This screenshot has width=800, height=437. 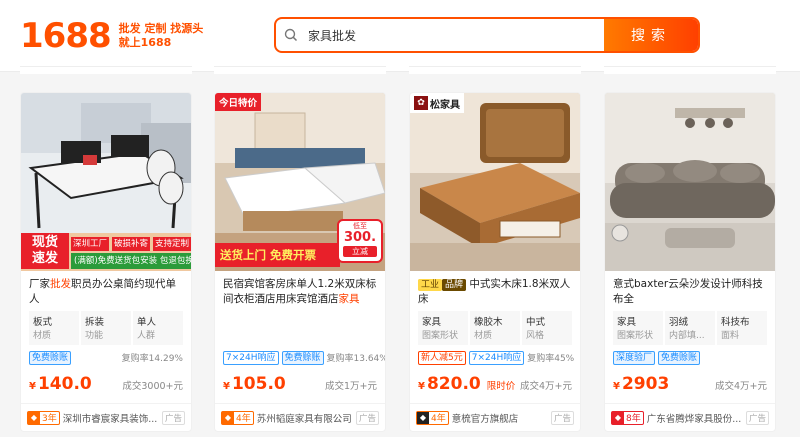 I want to click on attribute-list: 家具 图案形状 羽绒 内部填... 科技布 面料, so click(x=690, y=328).